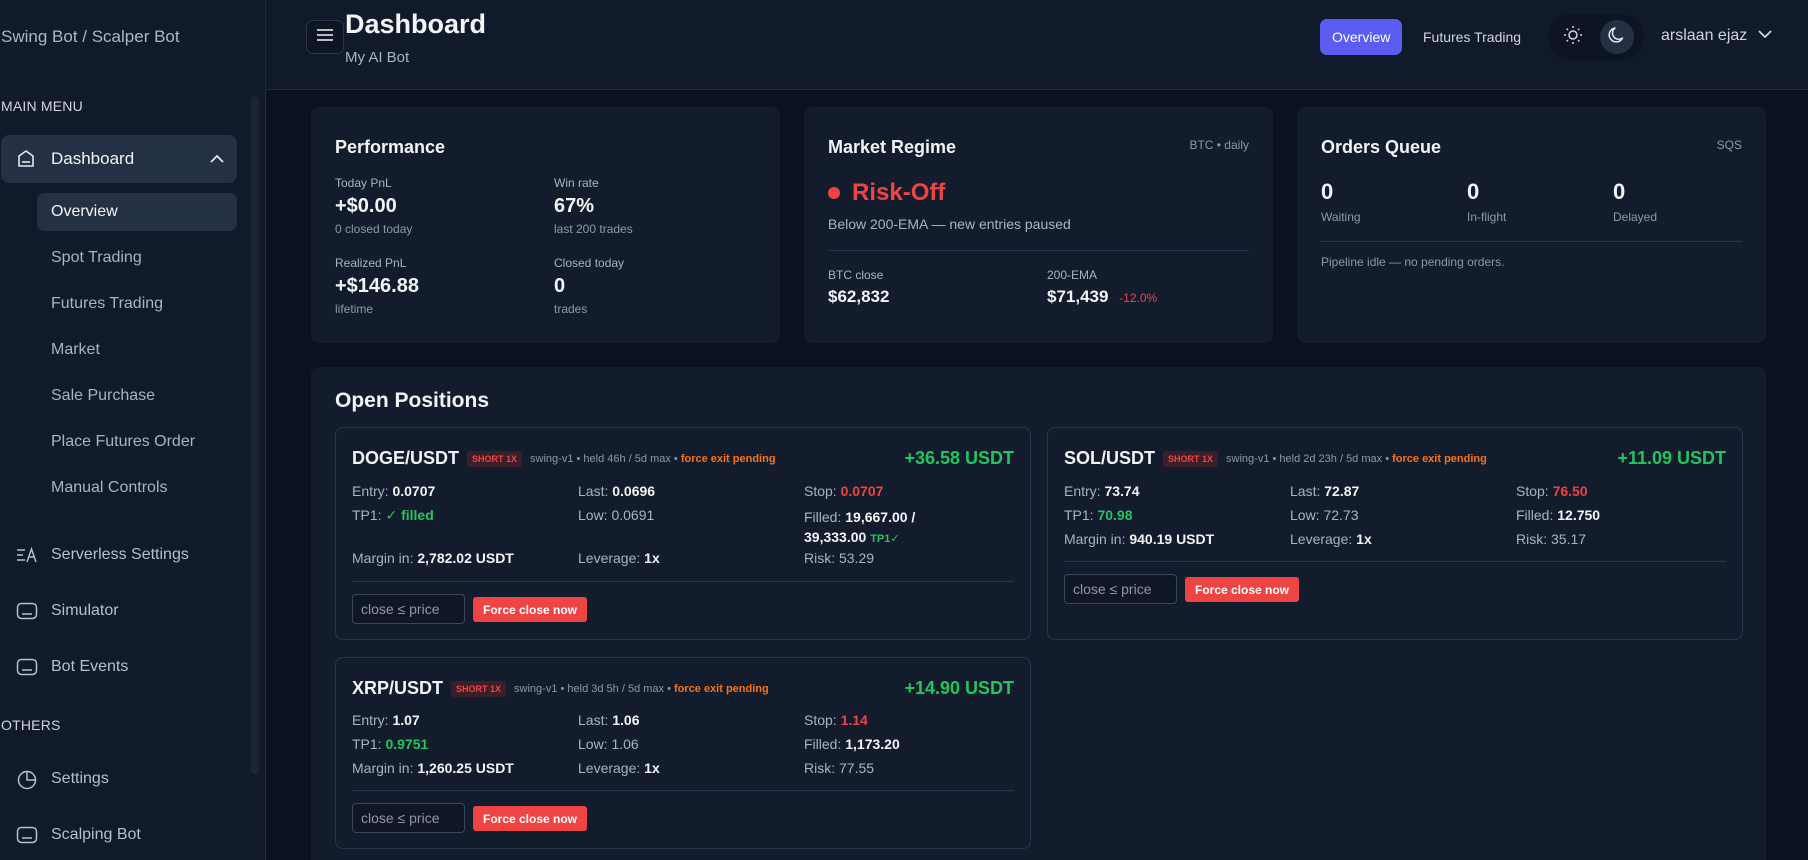  What do you see at coordinates (1765, 36) in the screenshot?
I see `chevron-down-icon` at bounding box center [1765, 36].